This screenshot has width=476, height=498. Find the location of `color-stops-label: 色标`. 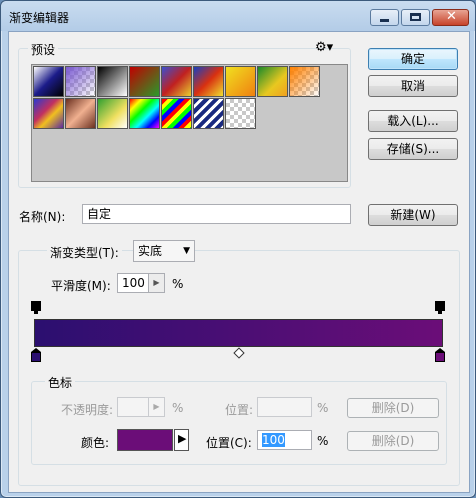

color-stops-label: 色标 is located at coordinates (60, 382).